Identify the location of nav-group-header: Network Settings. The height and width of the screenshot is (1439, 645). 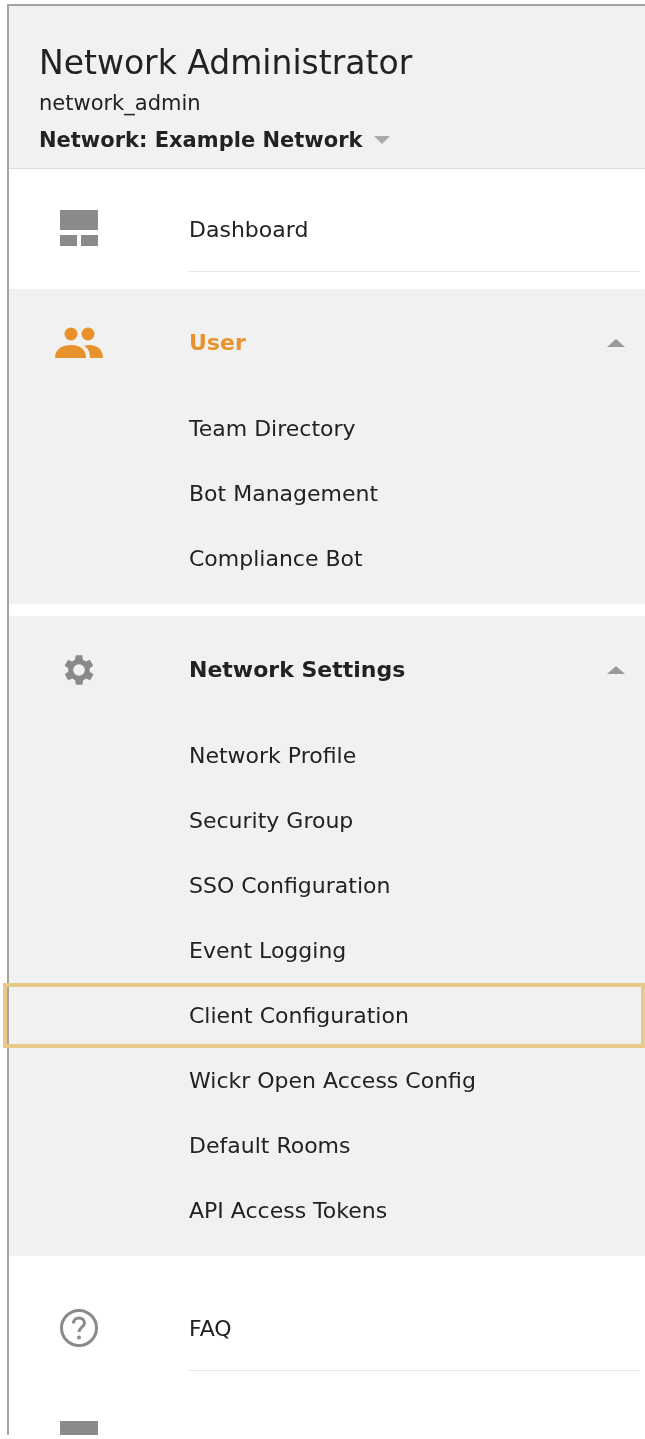
(398, 669).